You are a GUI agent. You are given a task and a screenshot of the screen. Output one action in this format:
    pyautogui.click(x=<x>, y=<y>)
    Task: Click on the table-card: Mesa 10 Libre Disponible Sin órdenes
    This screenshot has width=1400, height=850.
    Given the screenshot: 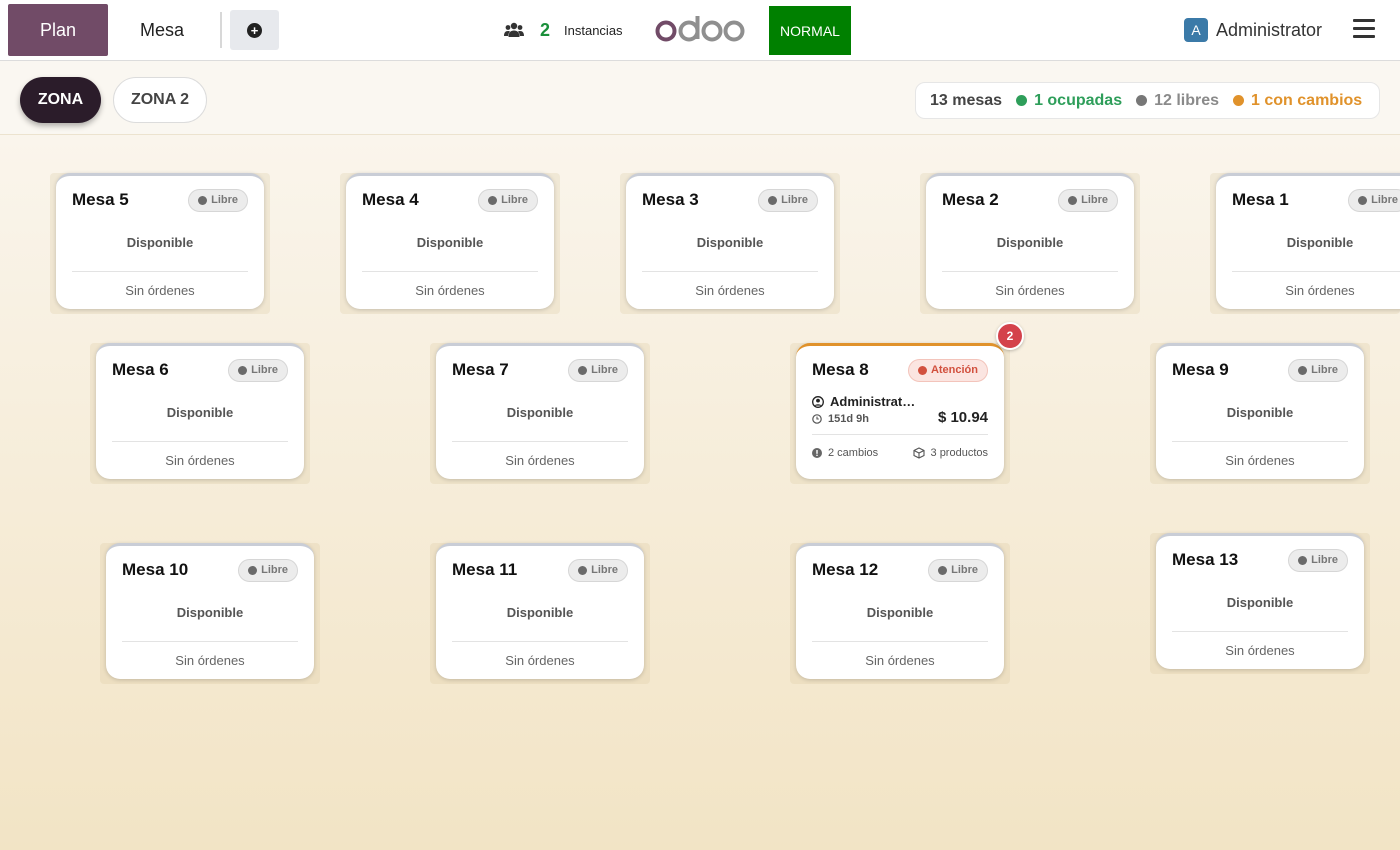 What is the action you would take?
    pyautogui.click(x=210, y=611)
    